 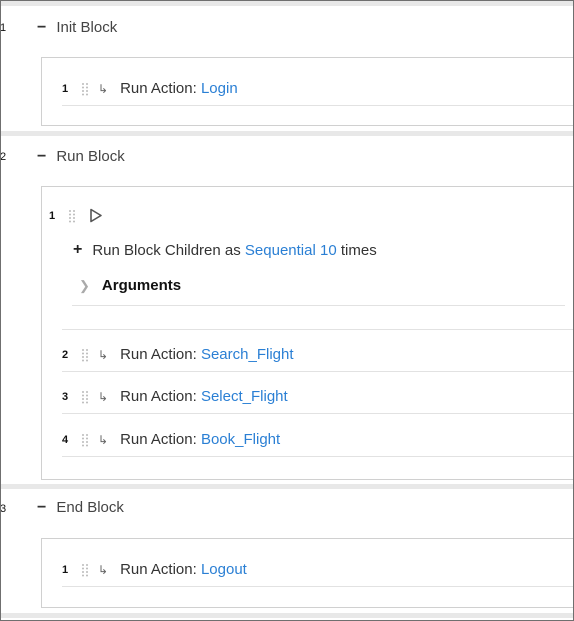 I want to click on action-link-login: Login, so click(x=219, y=88).